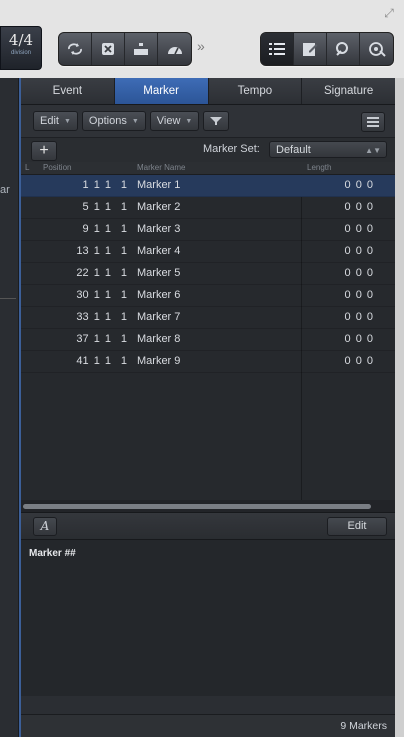 Image resolution: width=404 pixels, height=737 pixels. I want to click on marker-set-value: Default, so click(293, 150).